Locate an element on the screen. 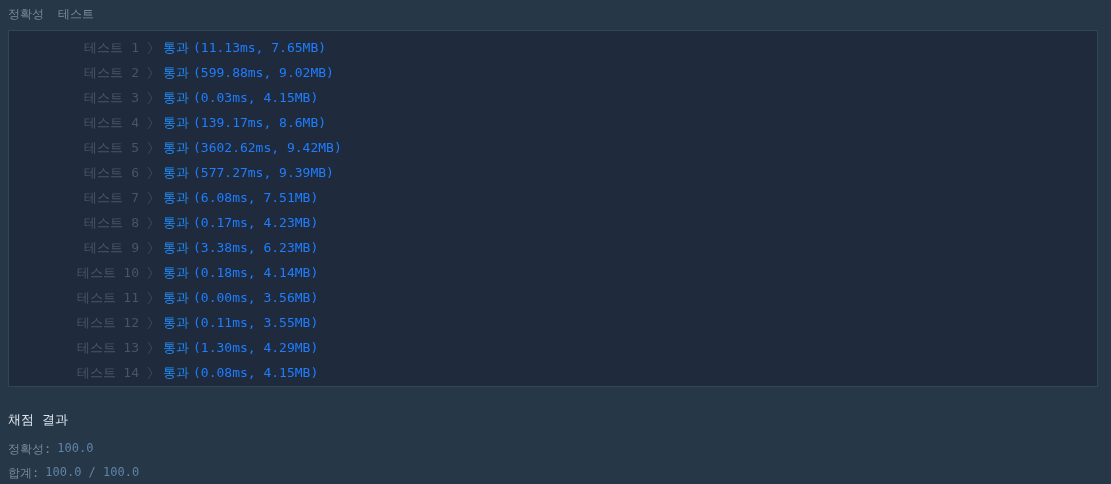  test-result: (3602.62ms, 9.42MB) is located at coordinates (267, 147).